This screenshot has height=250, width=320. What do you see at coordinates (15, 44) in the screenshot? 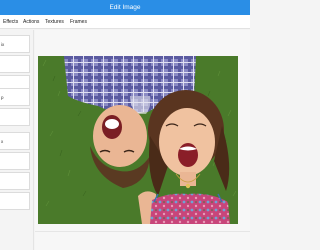
I see `sidebar-item-1: ix` at bounding box center [15, 44].